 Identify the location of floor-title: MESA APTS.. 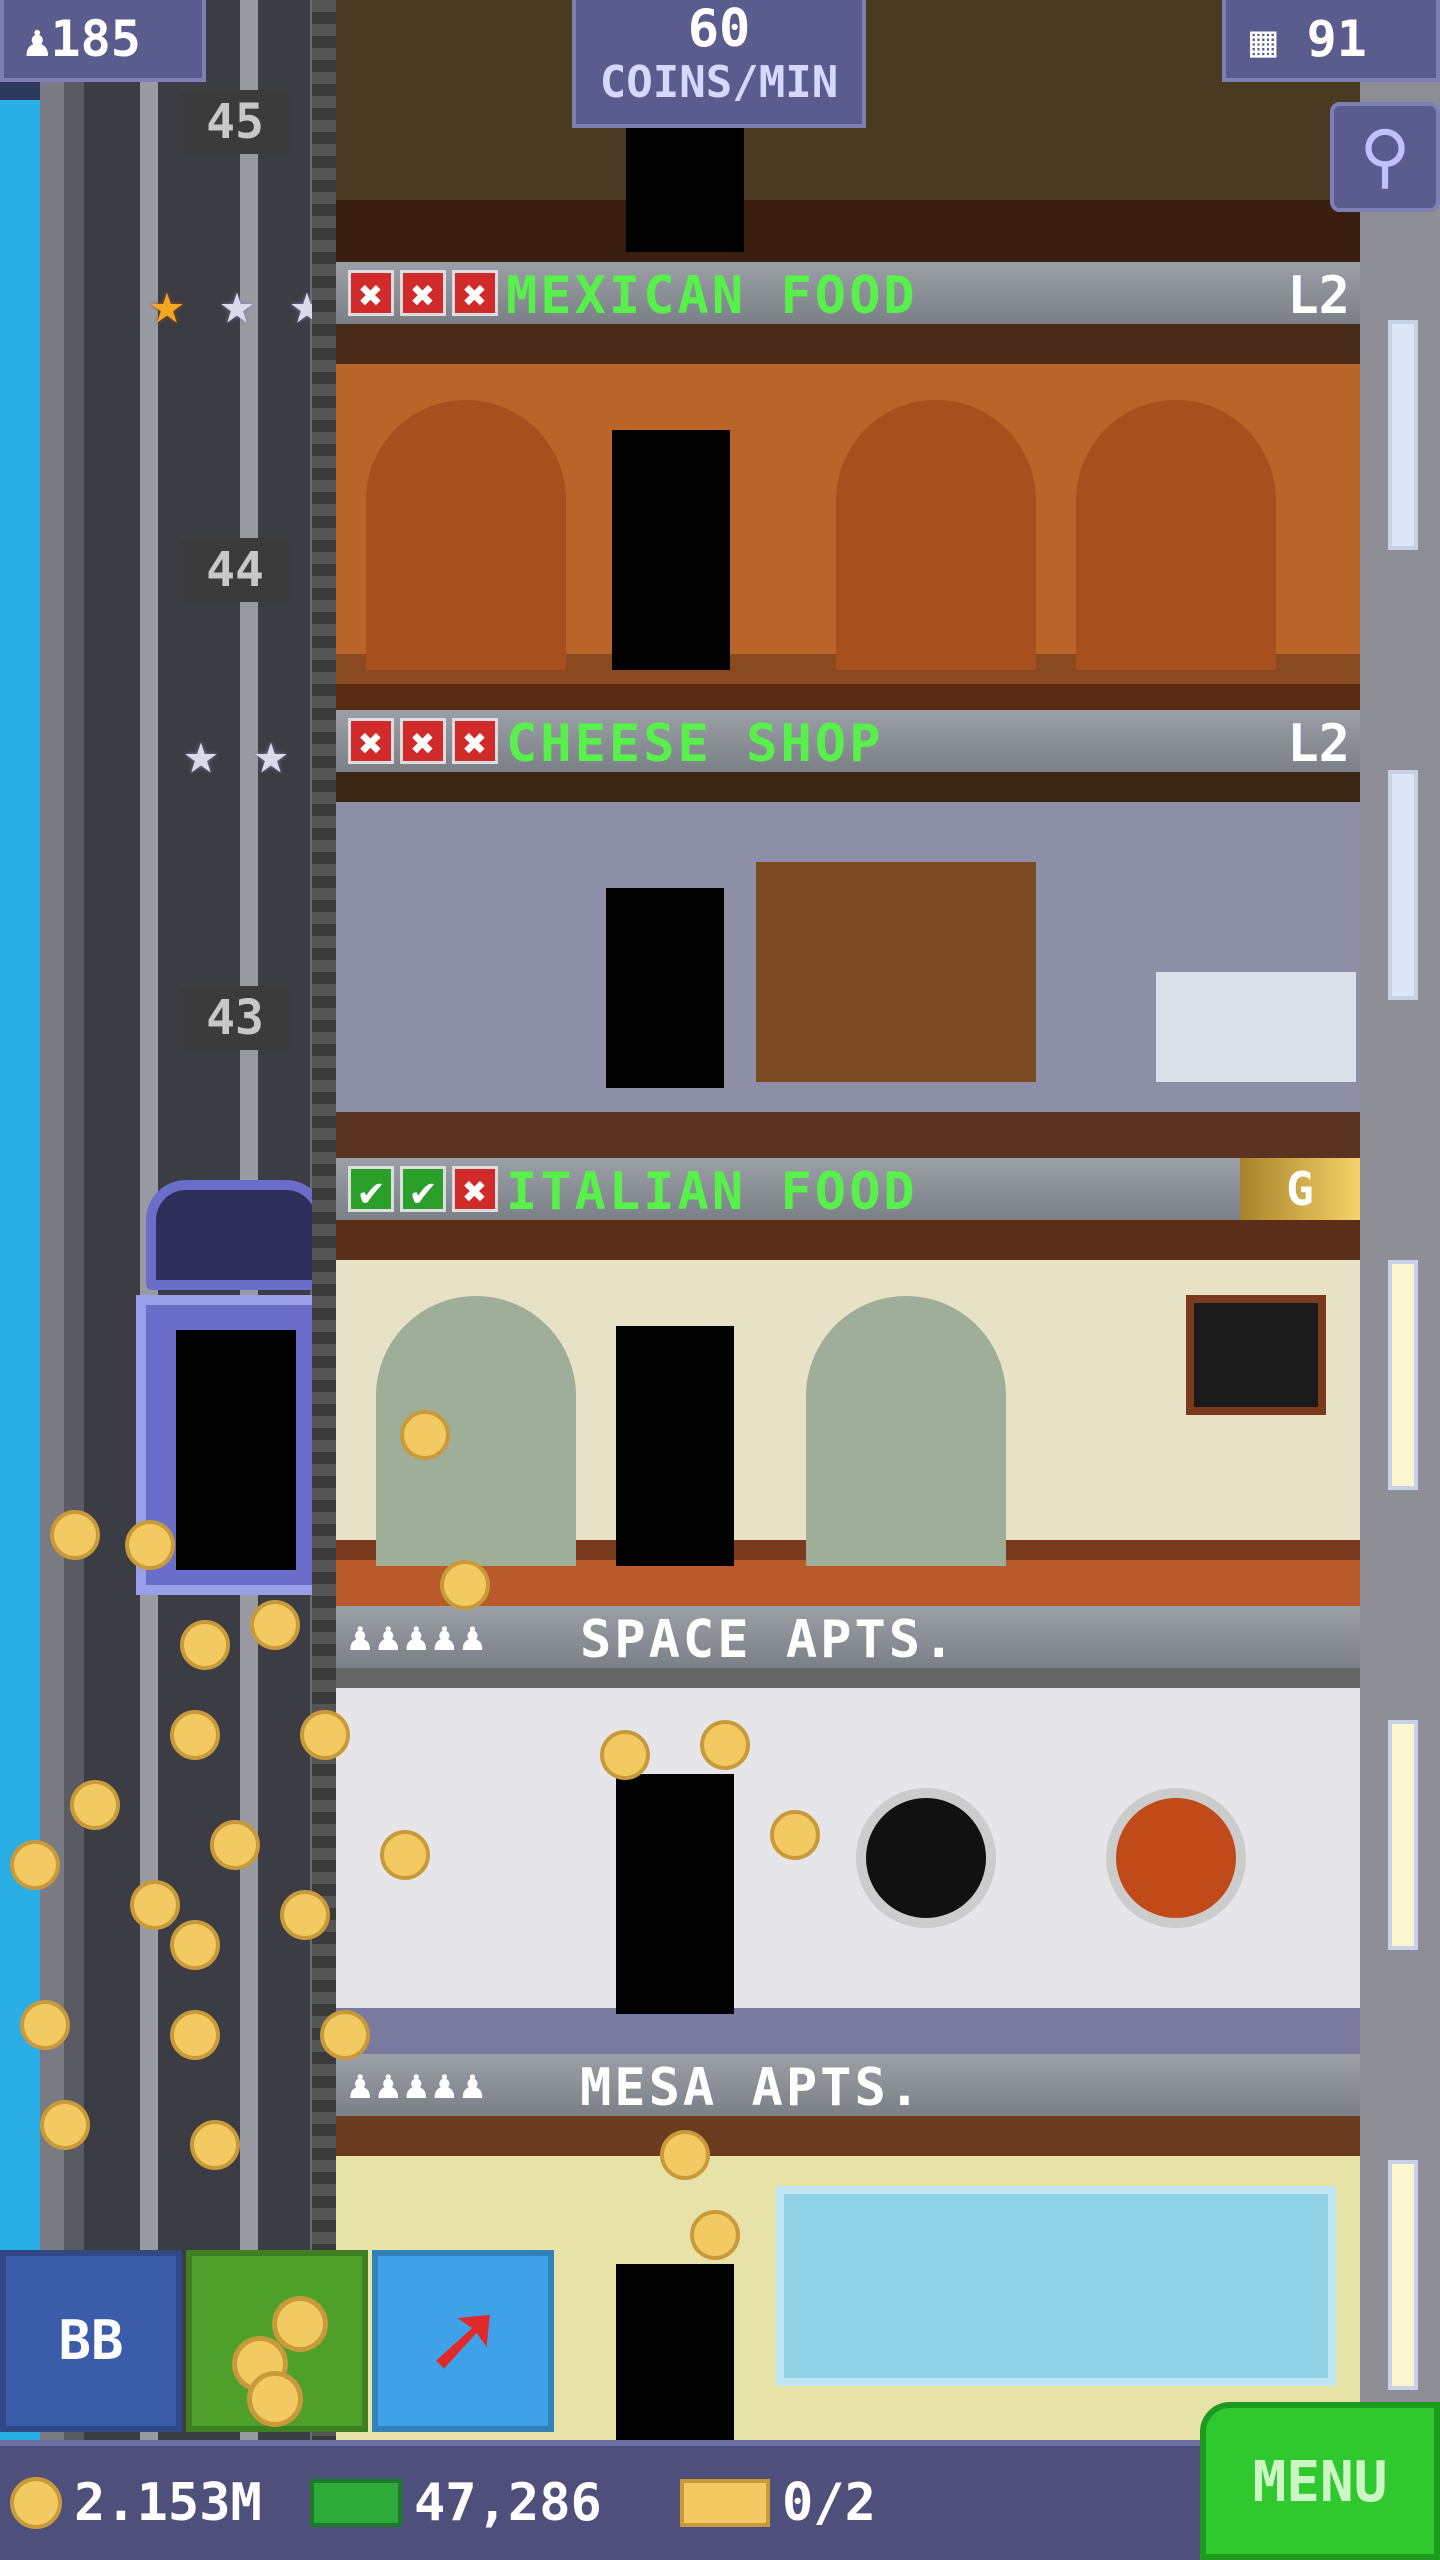
(752, 2088).